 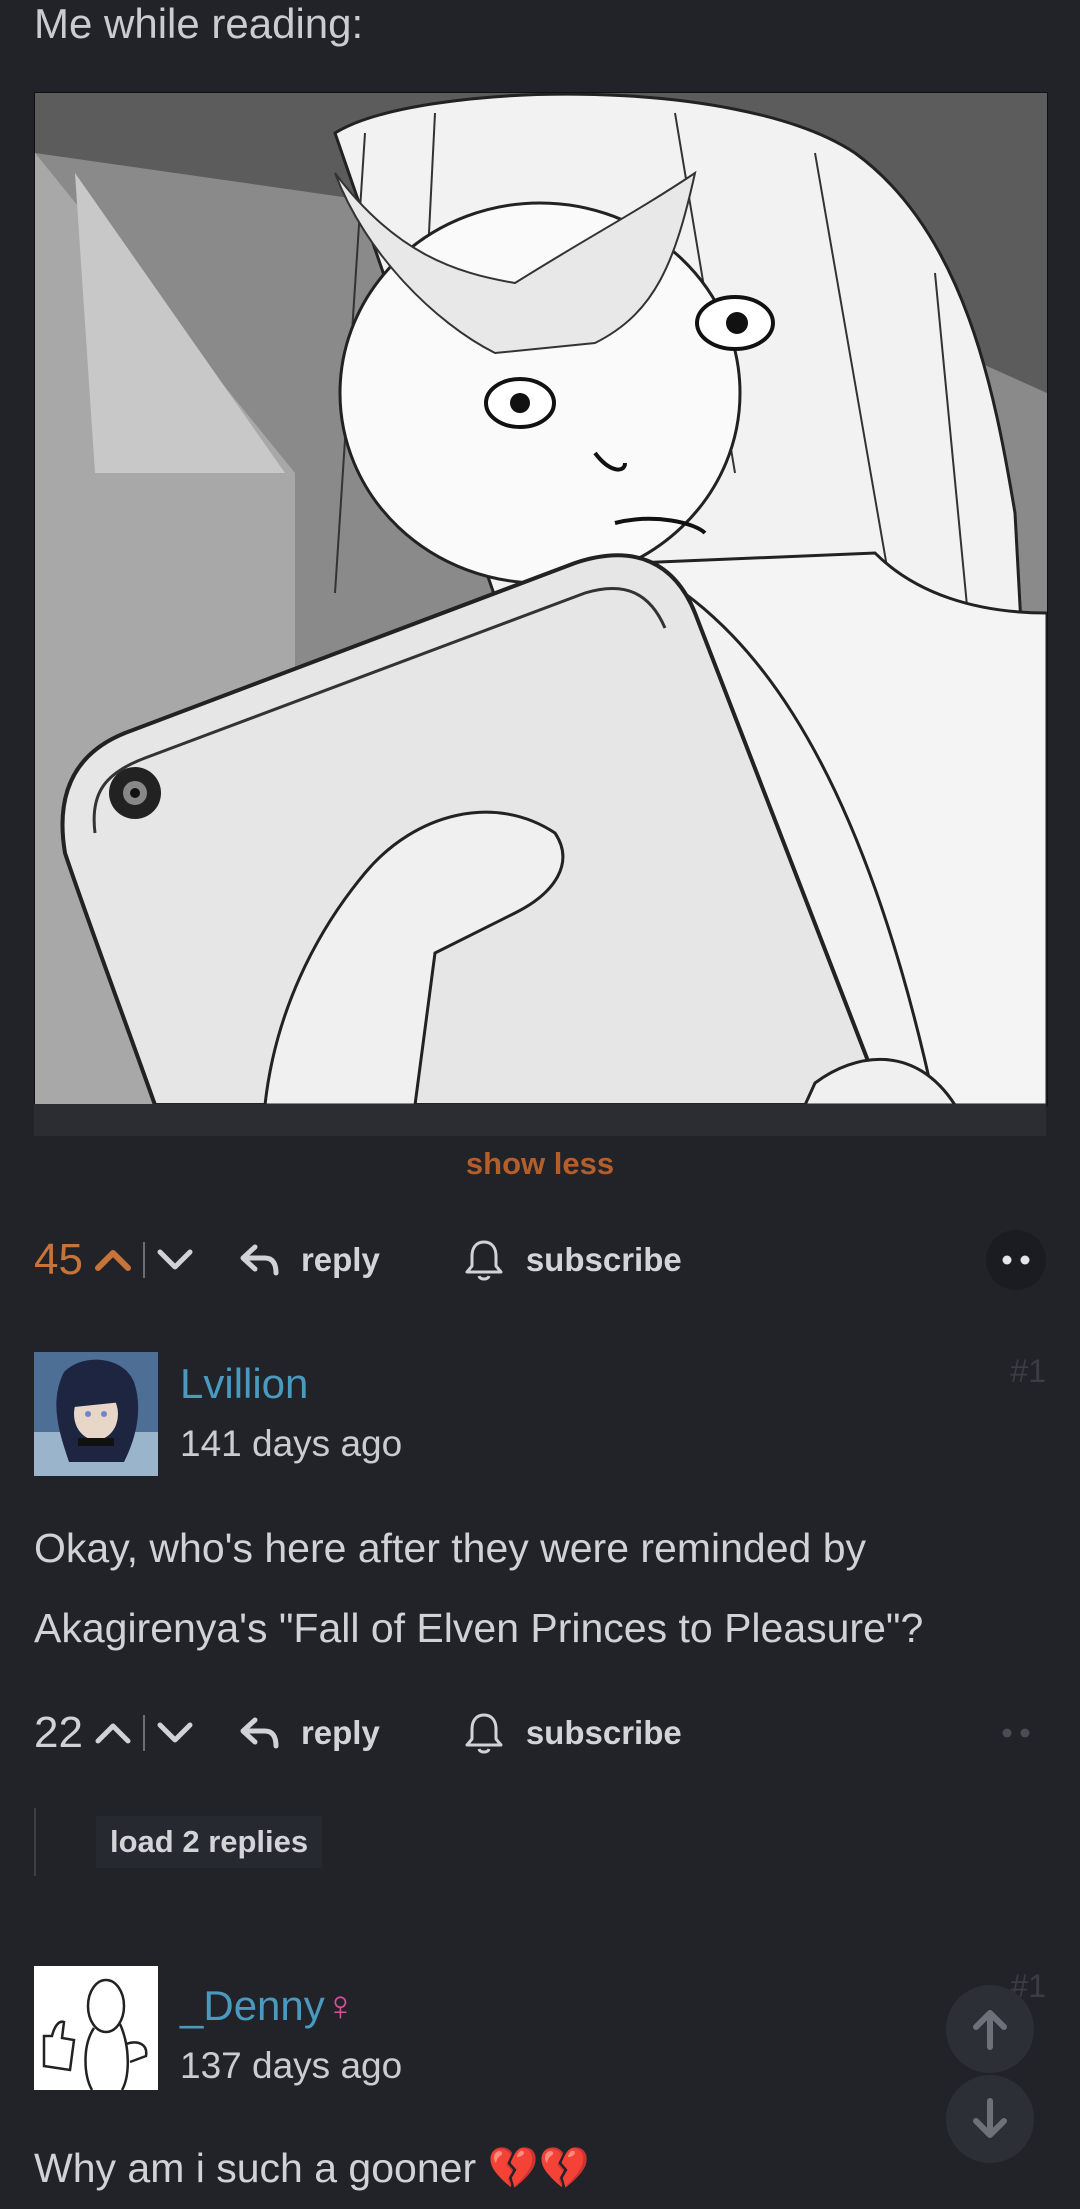 What do you see at coordinates (291, 2065) in the screenshot?
I see `comment-timestamp: 137 days ago` at bounding box center [291, 2065].